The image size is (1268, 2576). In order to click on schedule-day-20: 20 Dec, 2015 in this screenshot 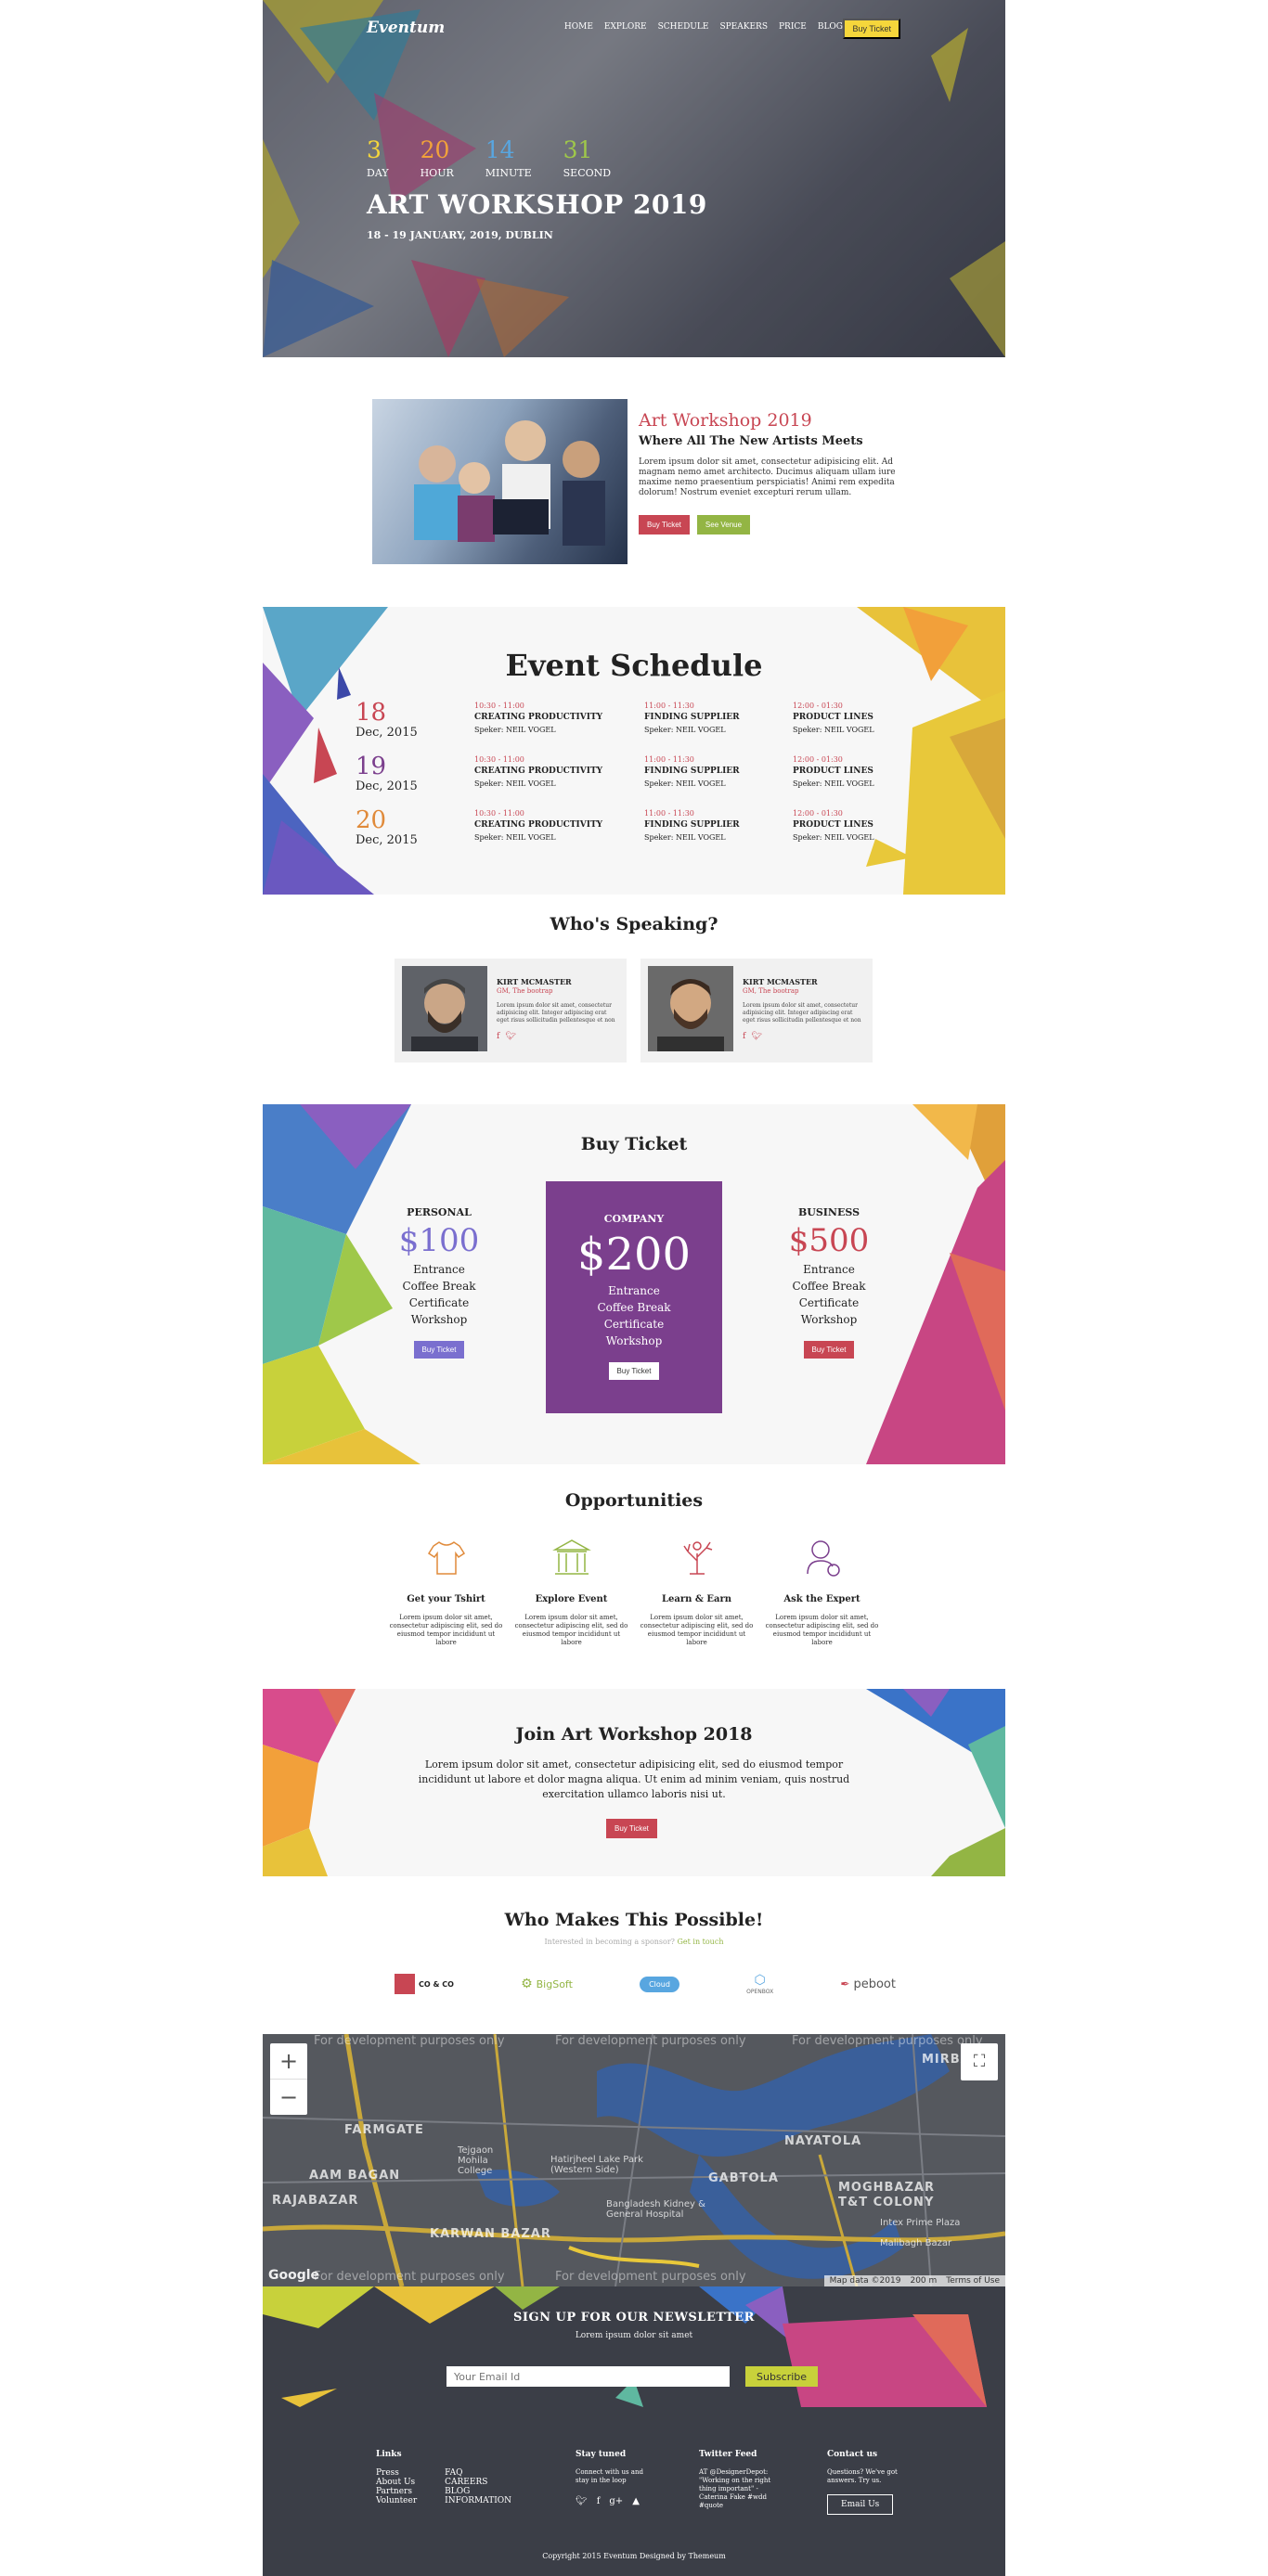, I will do `click(387, 827)`.